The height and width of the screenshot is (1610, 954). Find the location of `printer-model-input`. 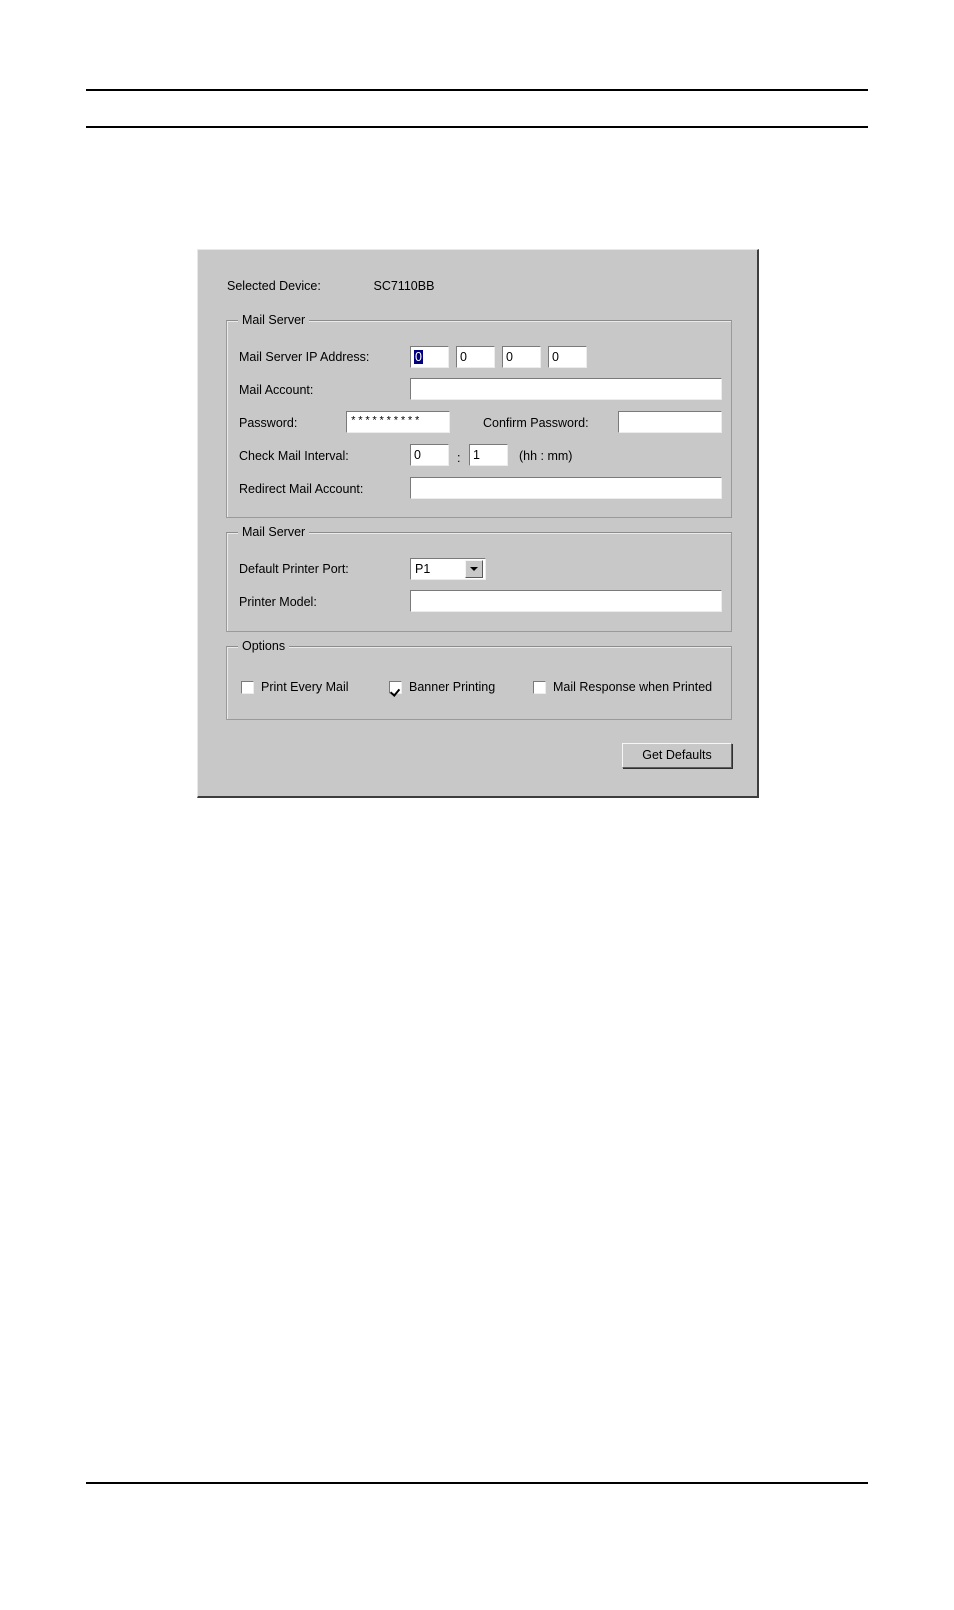

printer-model-input is located at coordinates (566, 601).